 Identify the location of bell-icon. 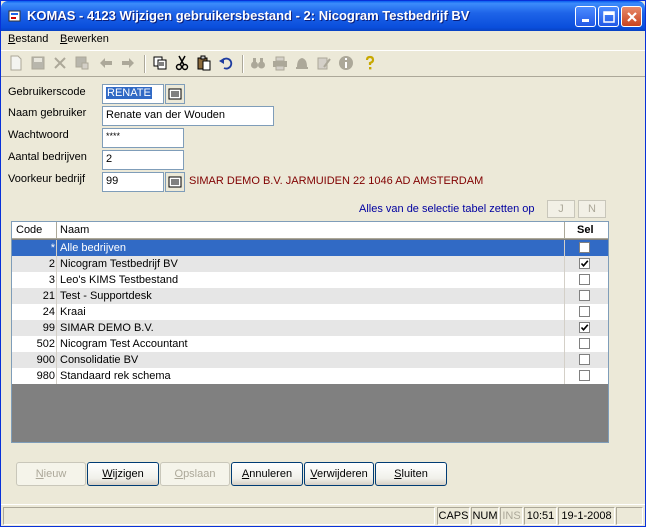
(302, 63).